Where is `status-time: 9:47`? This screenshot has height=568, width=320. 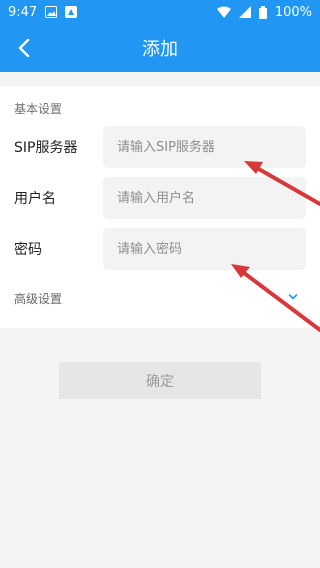
status-time: 9:47 is located at coordinates (23, 12).